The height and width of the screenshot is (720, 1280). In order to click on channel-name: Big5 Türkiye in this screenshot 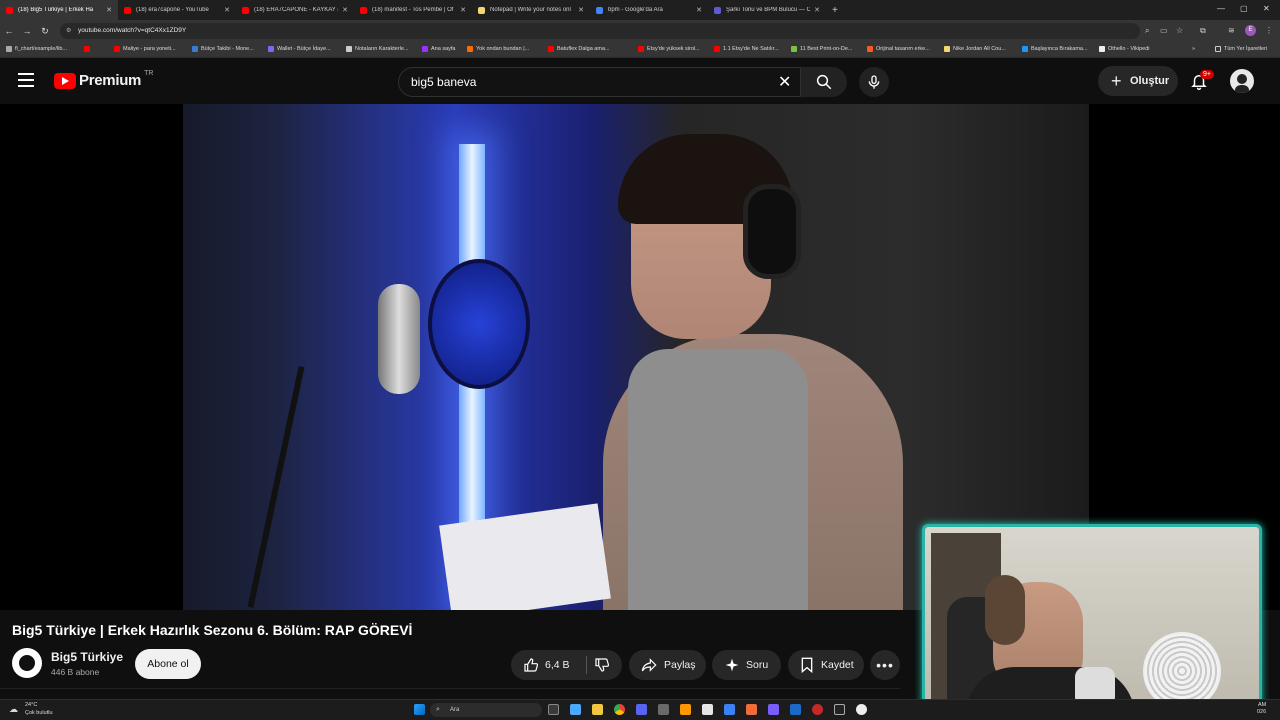, I will do `click(87, 657)`.